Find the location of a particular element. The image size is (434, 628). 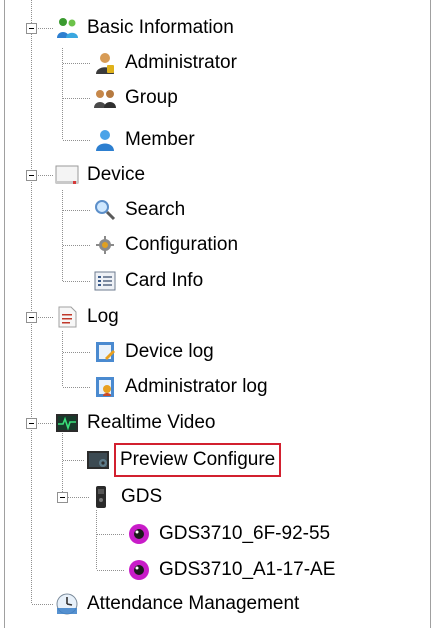

tree-node-label: Preview Configure is located at coordinates (197, 460).